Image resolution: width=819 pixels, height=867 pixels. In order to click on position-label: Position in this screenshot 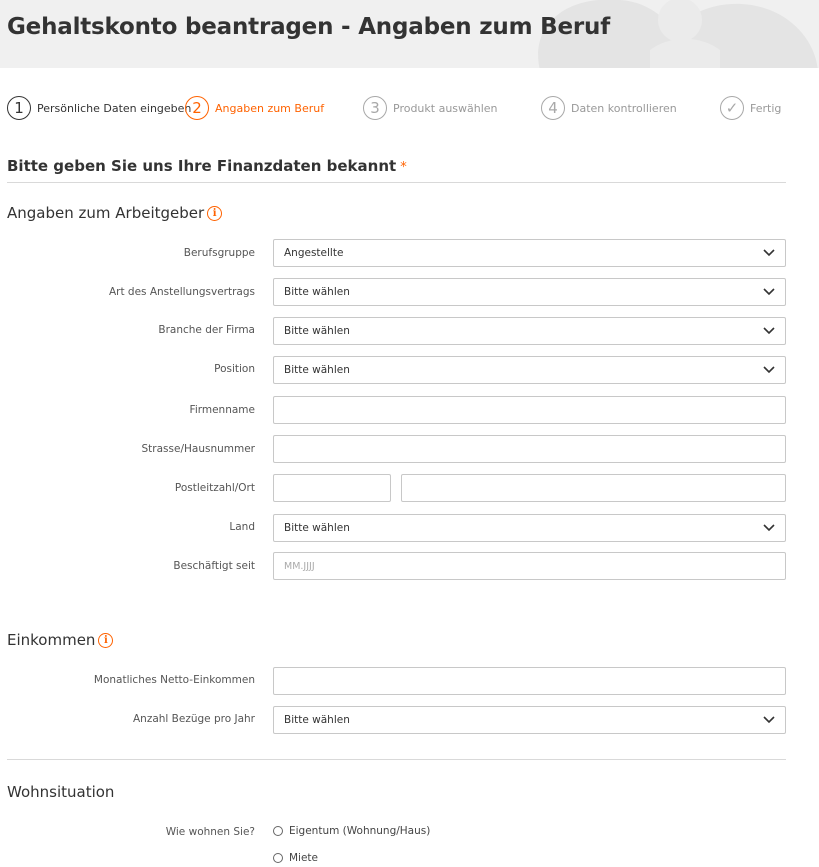, I will do `click(234, 369)`.